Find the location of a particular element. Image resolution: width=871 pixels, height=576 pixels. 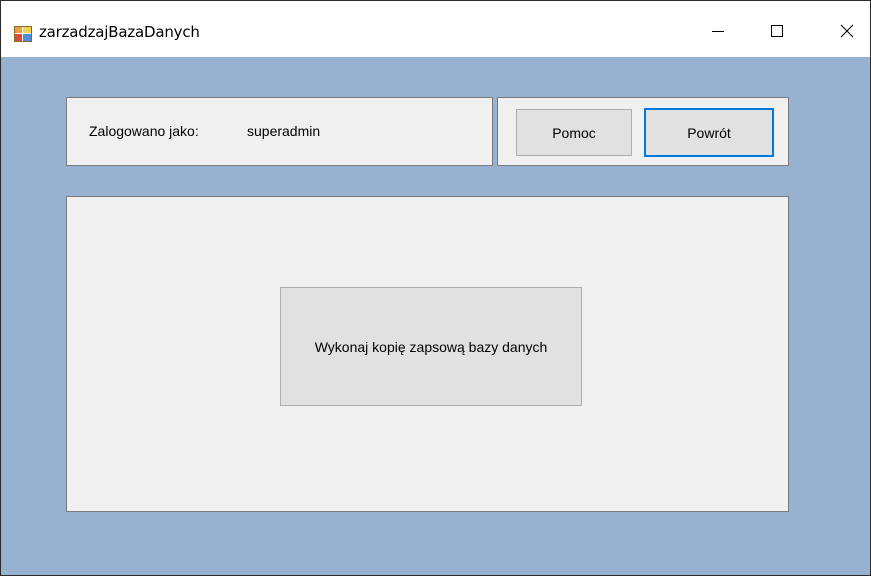

winforms-app-icon is located at coordinates (23, 34).